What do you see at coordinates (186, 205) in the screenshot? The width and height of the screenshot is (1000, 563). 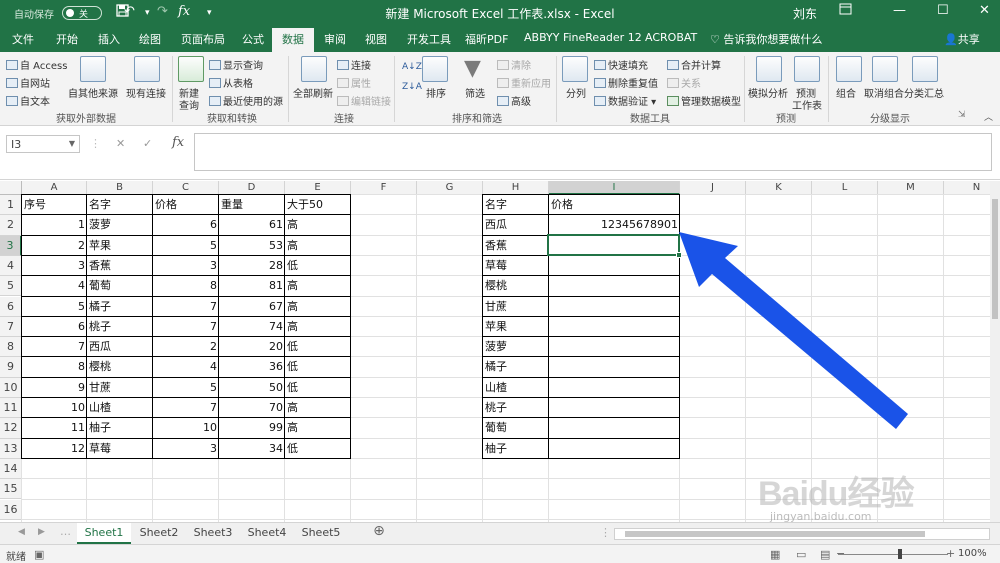 I see `table1-header-cell: 价格` at bounding box center [186, 205].